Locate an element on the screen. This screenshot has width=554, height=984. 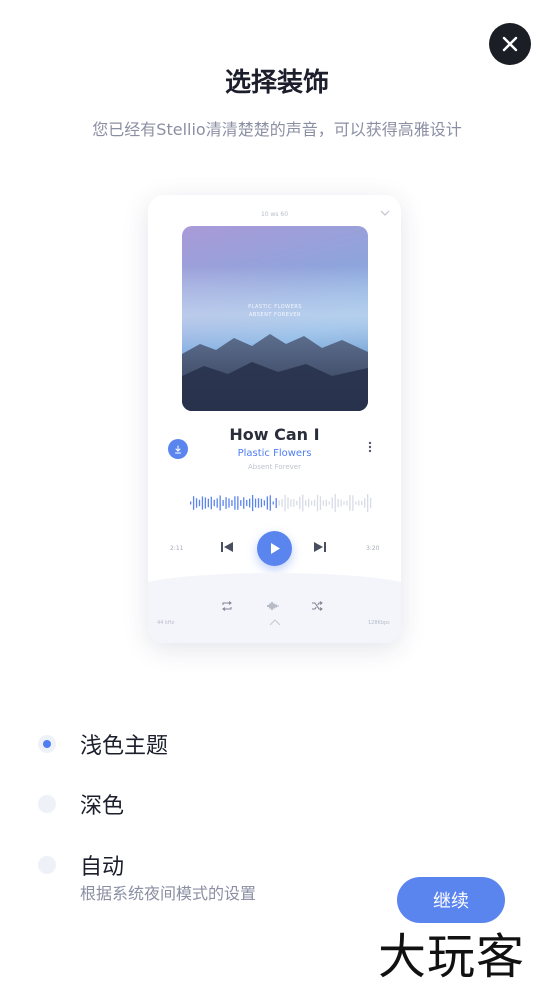
song-artist: Plastic Flowers is located at coordinates (274, 453).